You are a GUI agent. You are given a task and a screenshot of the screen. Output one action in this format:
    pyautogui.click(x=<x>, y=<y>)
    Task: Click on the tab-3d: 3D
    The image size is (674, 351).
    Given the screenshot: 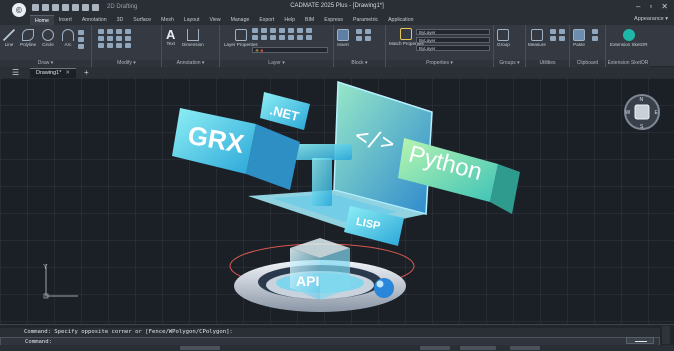 What is the action you would take?
    pyautogui.click(x=120, y=20)
    